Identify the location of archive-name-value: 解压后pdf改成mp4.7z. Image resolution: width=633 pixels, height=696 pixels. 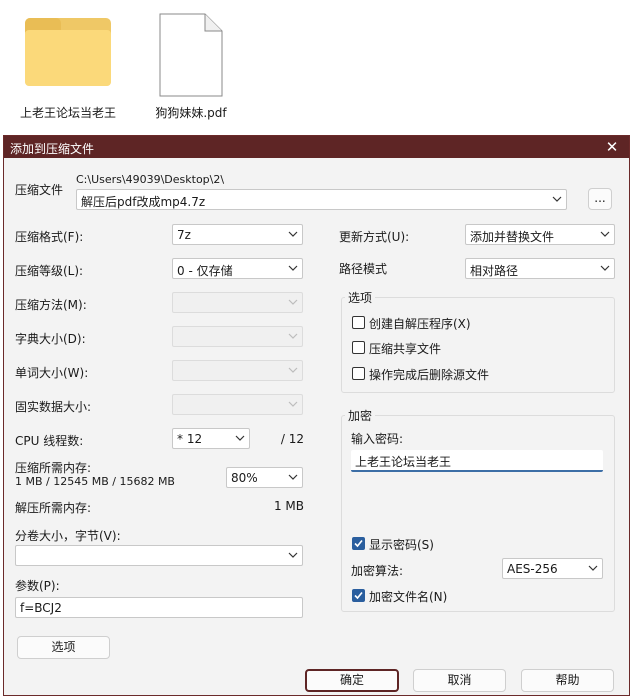
(143, 202).